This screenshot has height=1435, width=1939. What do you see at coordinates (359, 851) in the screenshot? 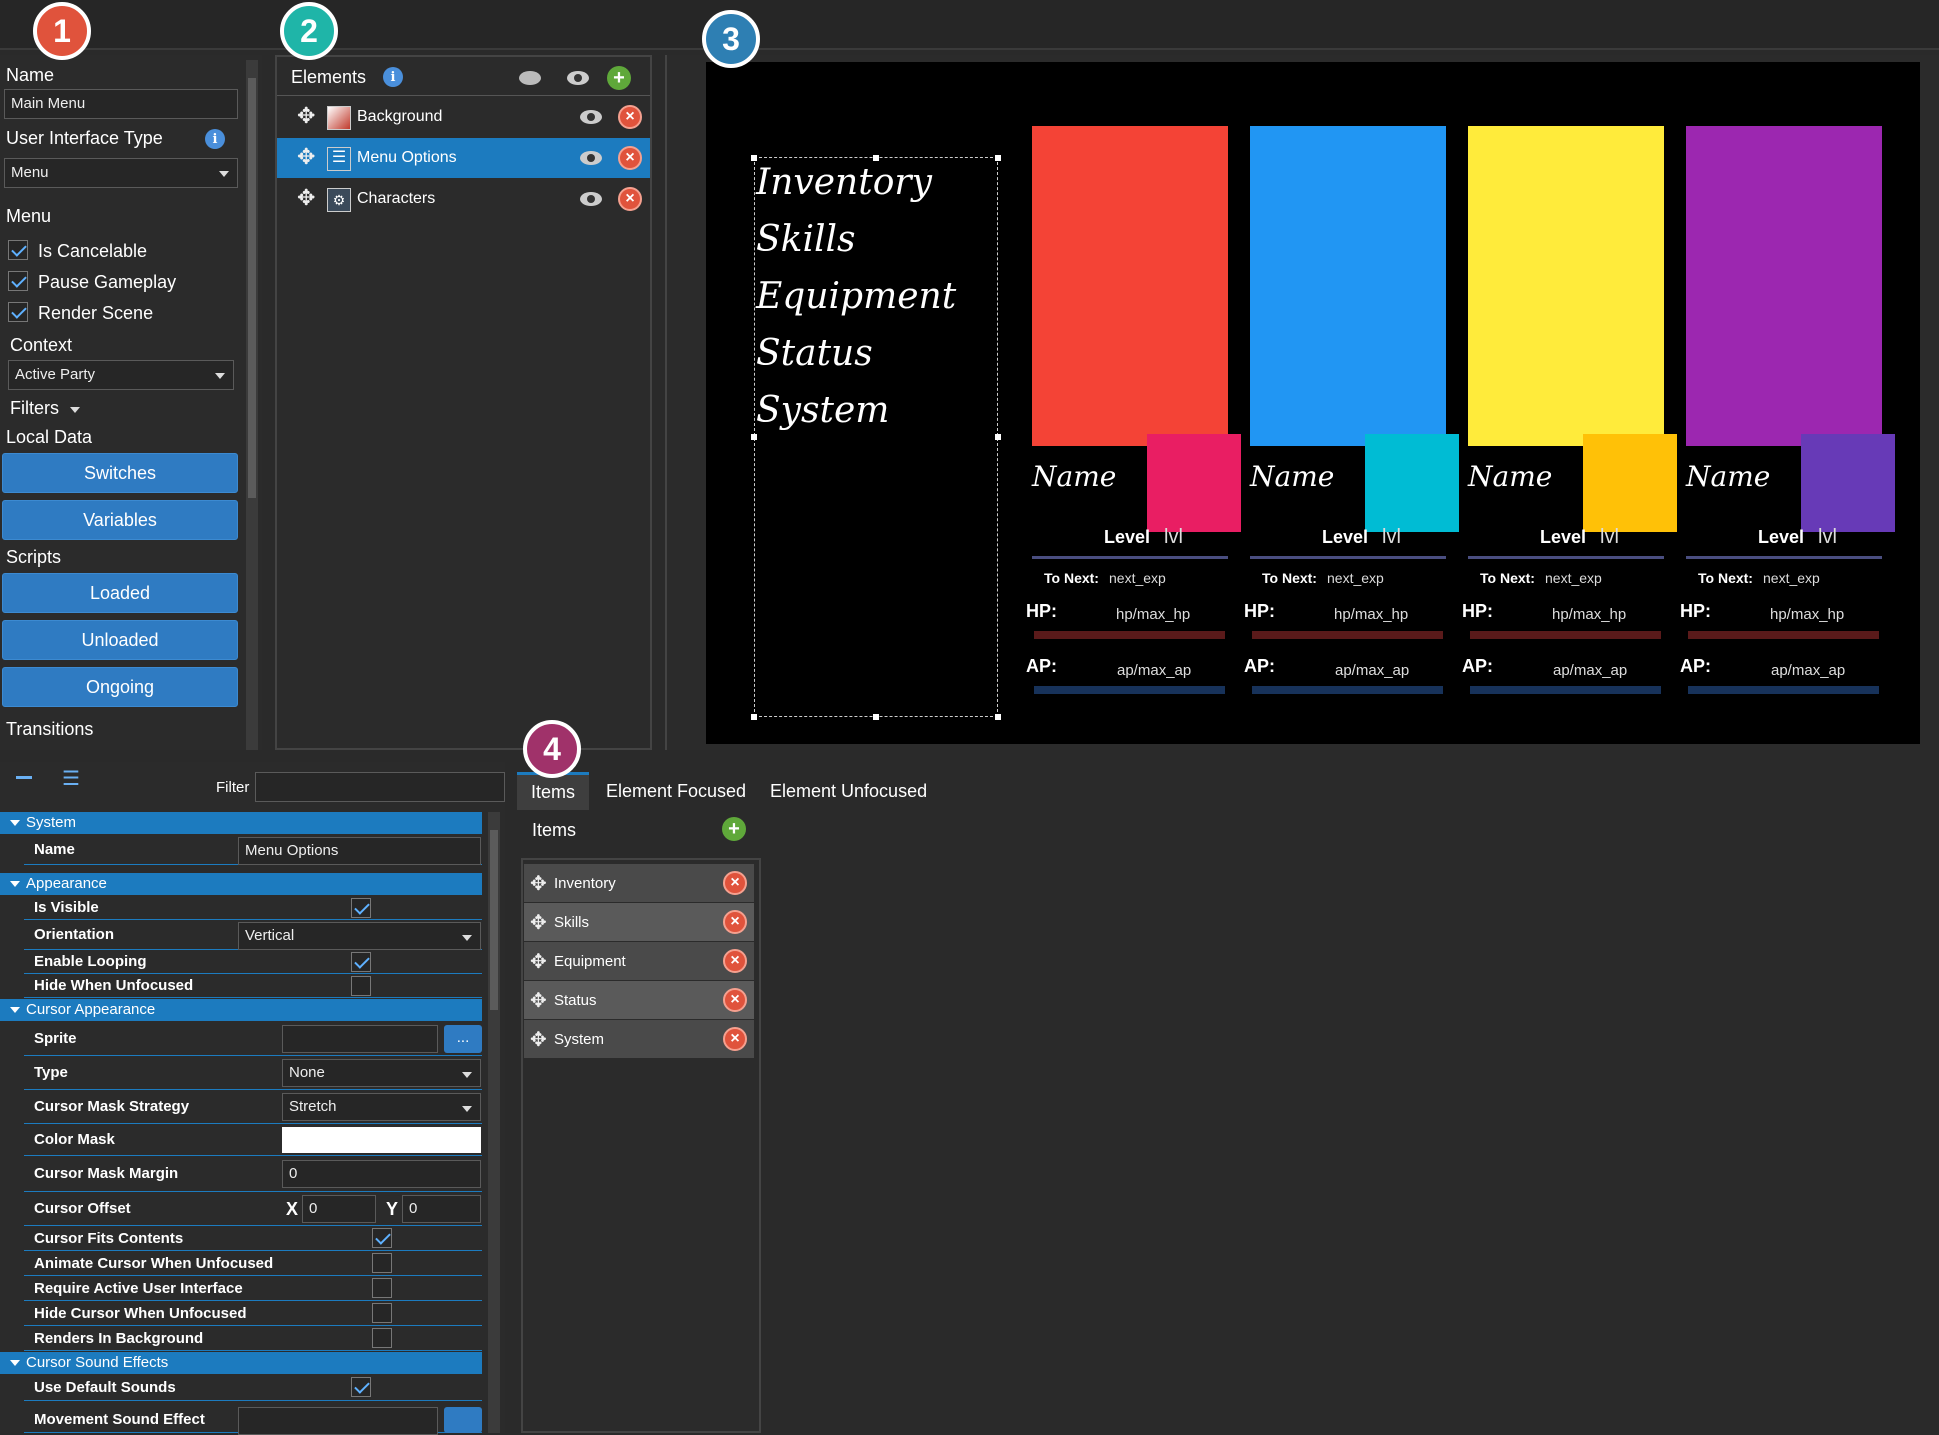
I see `name-input: Menu Options` at bounding box center [359, 851].